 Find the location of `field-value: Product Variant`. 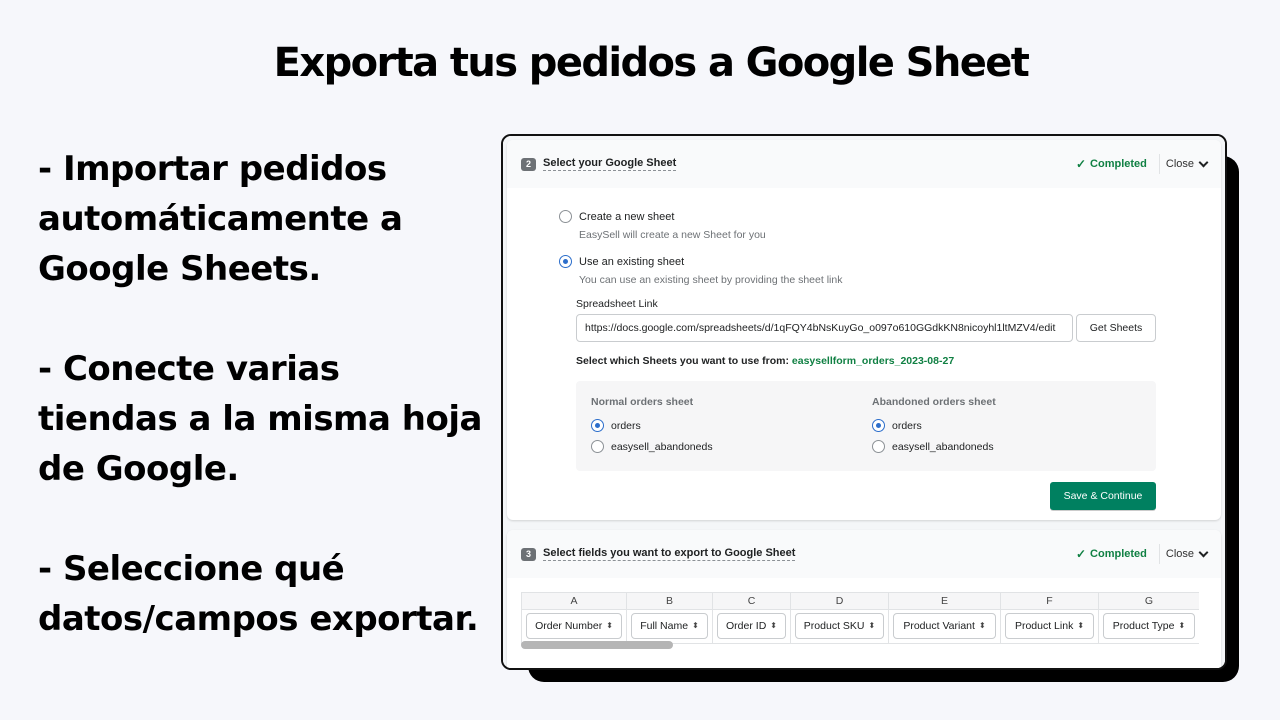

field-value: Product Variant is located at coordinates (939, 626).